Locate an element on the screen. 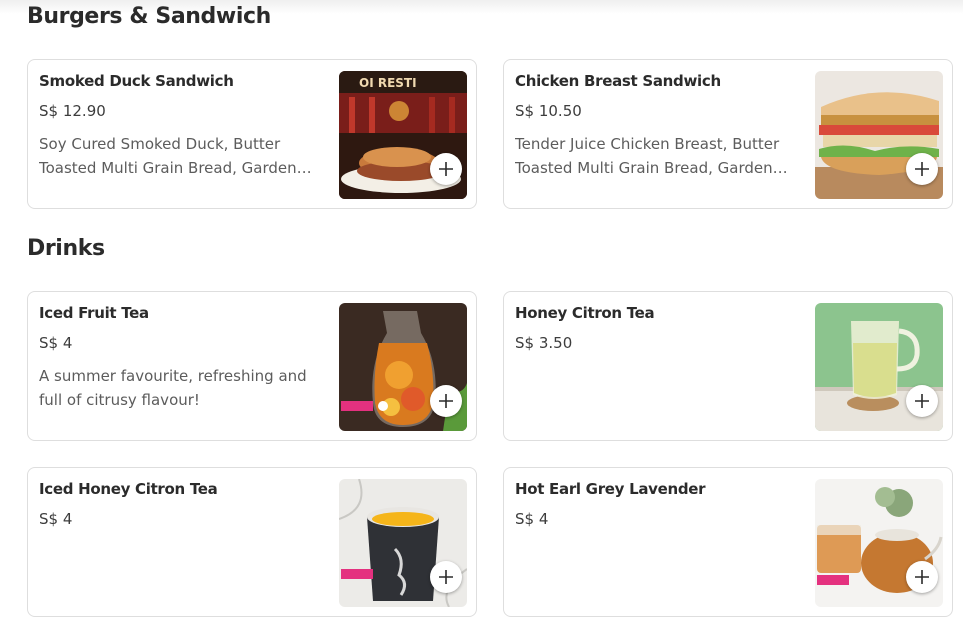 Image resolution: width=963 pixels, height=629 pixels. item-price: S$ 10.50 is located at coordinates (548, 111).